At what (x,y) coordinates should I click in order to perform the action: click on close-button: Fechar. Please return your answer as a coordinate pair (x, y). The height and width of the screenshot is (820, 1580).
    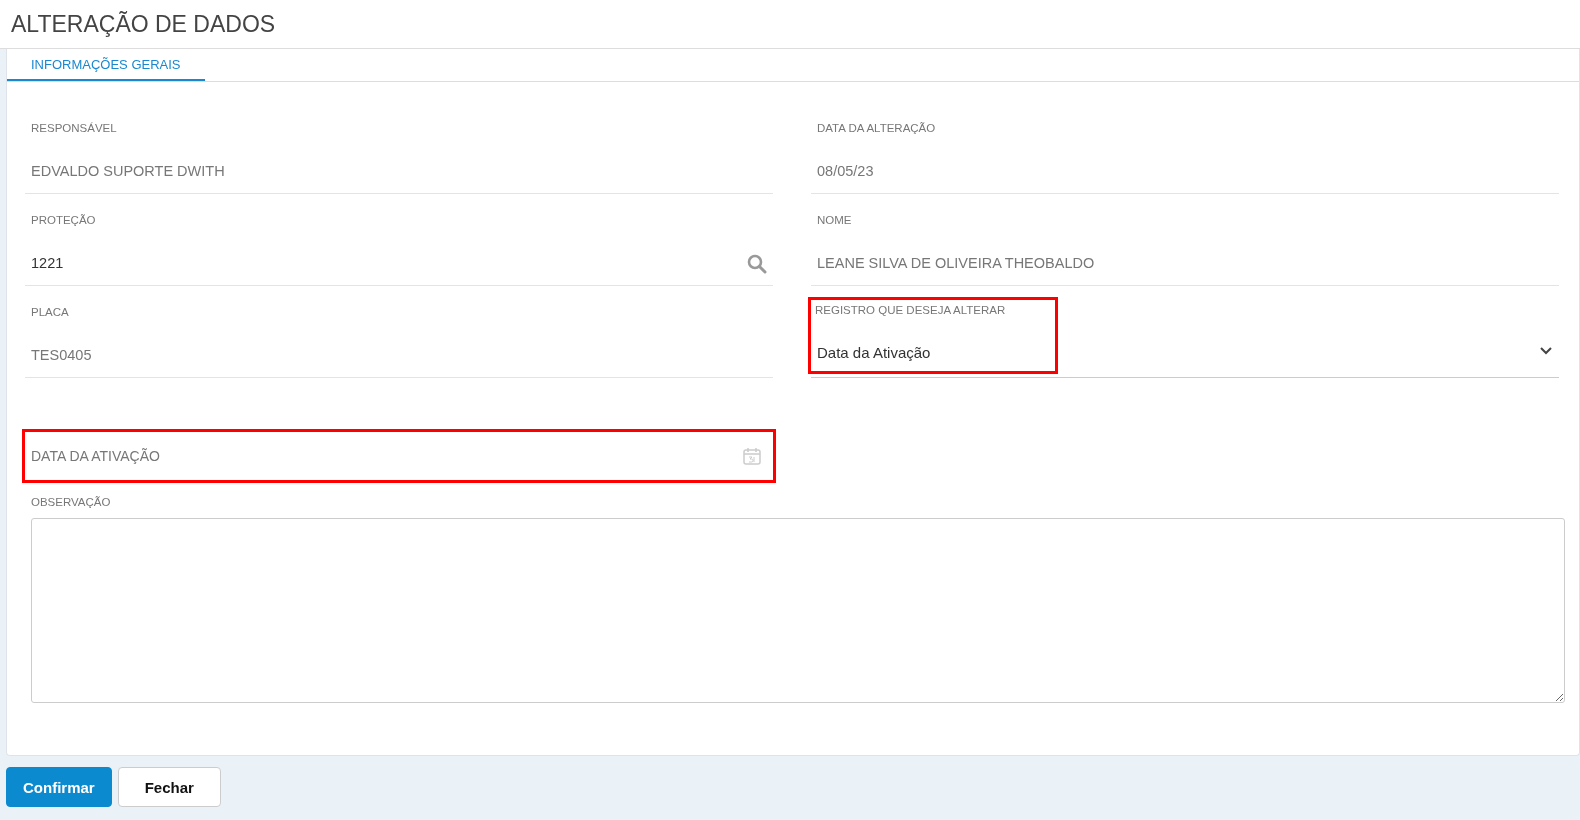
    Looking at the image, I should click on (169, 787).